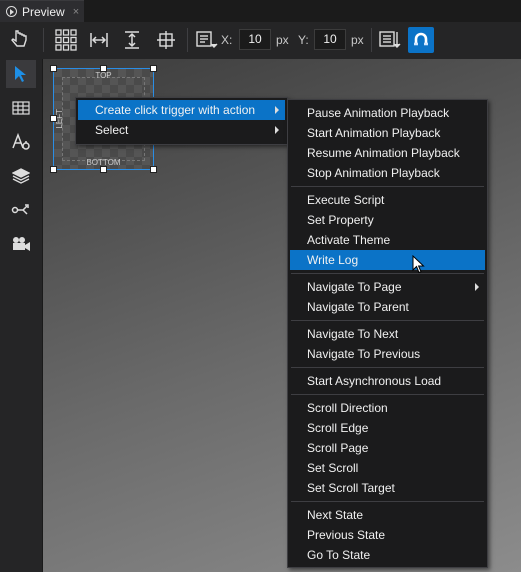 The height and width of the screenshot is (572, 521). What do you see at coordinates (387, 448) in the screenshot?
I see `submenu-item-scroll-page: Scroll Page` at bounding box center [387, 448].